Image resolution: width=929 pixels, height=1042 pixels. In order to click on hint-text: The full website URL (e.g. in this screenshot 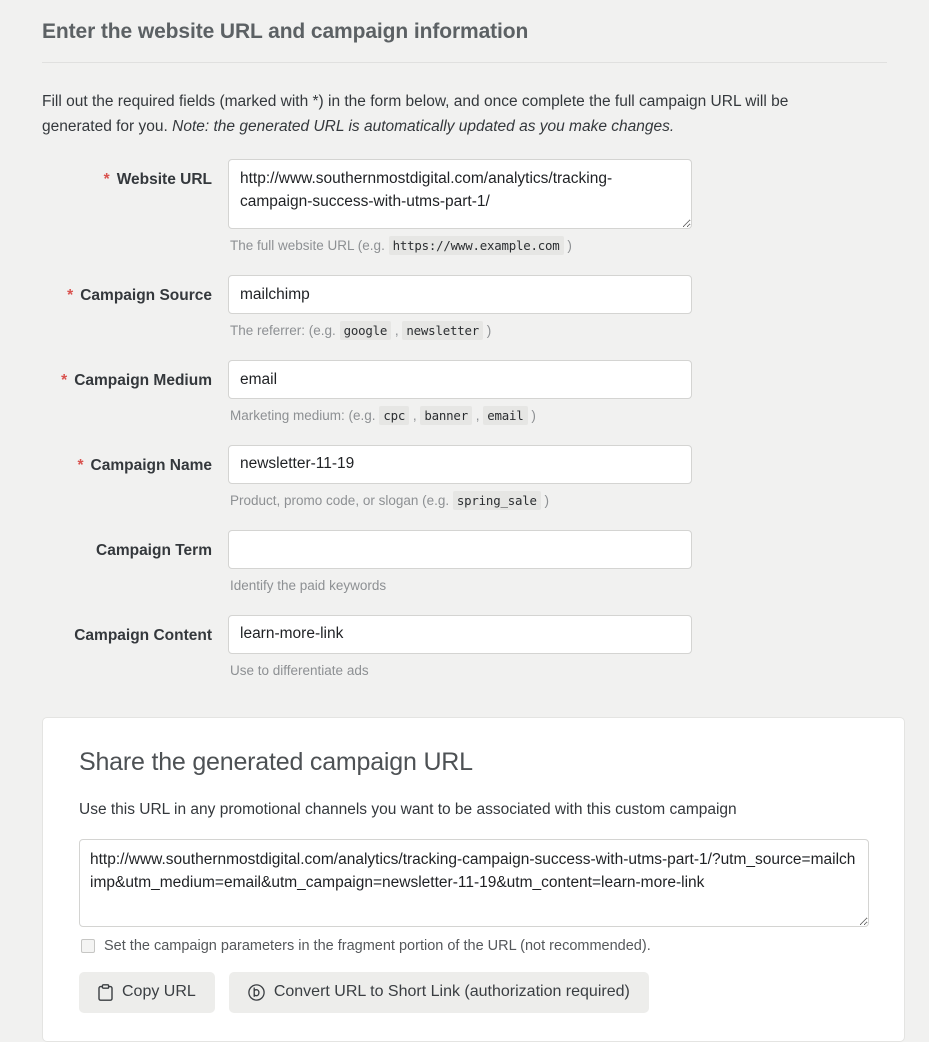, I will do `click(307, 246)`.